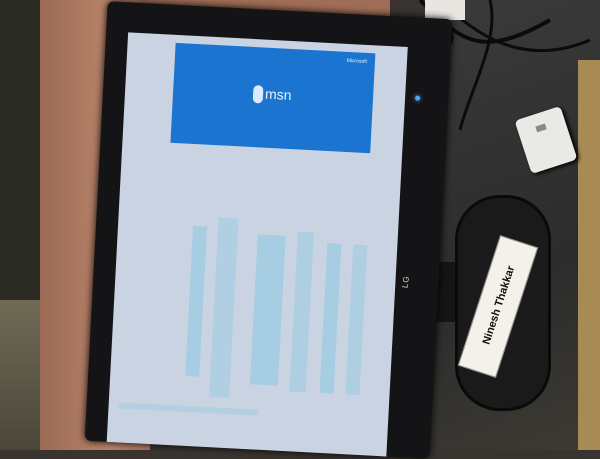 This screenshot has width=600, height=459. I want to click on msn-corner-label: Microsoft, so click(357, 61).